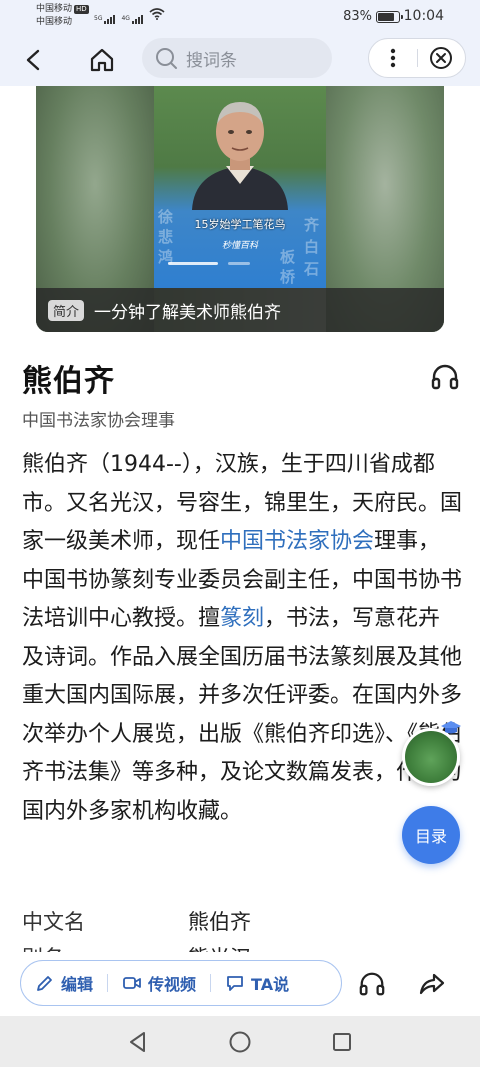 The width and height of the screenshot is (480, 1067). I want to click on carrier-1: 中国移动 HD, so click(62, 9).